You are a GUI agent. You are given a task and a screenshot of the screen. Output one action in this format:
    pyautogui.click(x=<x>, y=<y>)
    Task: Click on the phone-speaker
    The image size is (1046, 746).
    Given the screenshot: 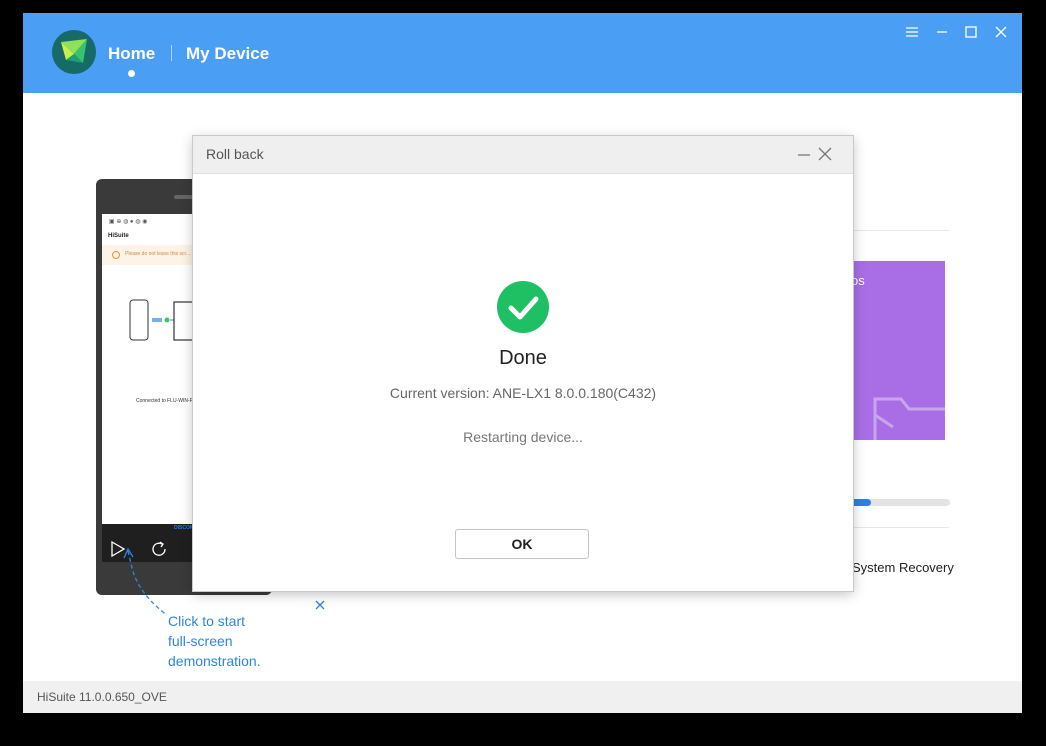 What is the action you would take?
    pyautogui.click(x=184, y=197)
    